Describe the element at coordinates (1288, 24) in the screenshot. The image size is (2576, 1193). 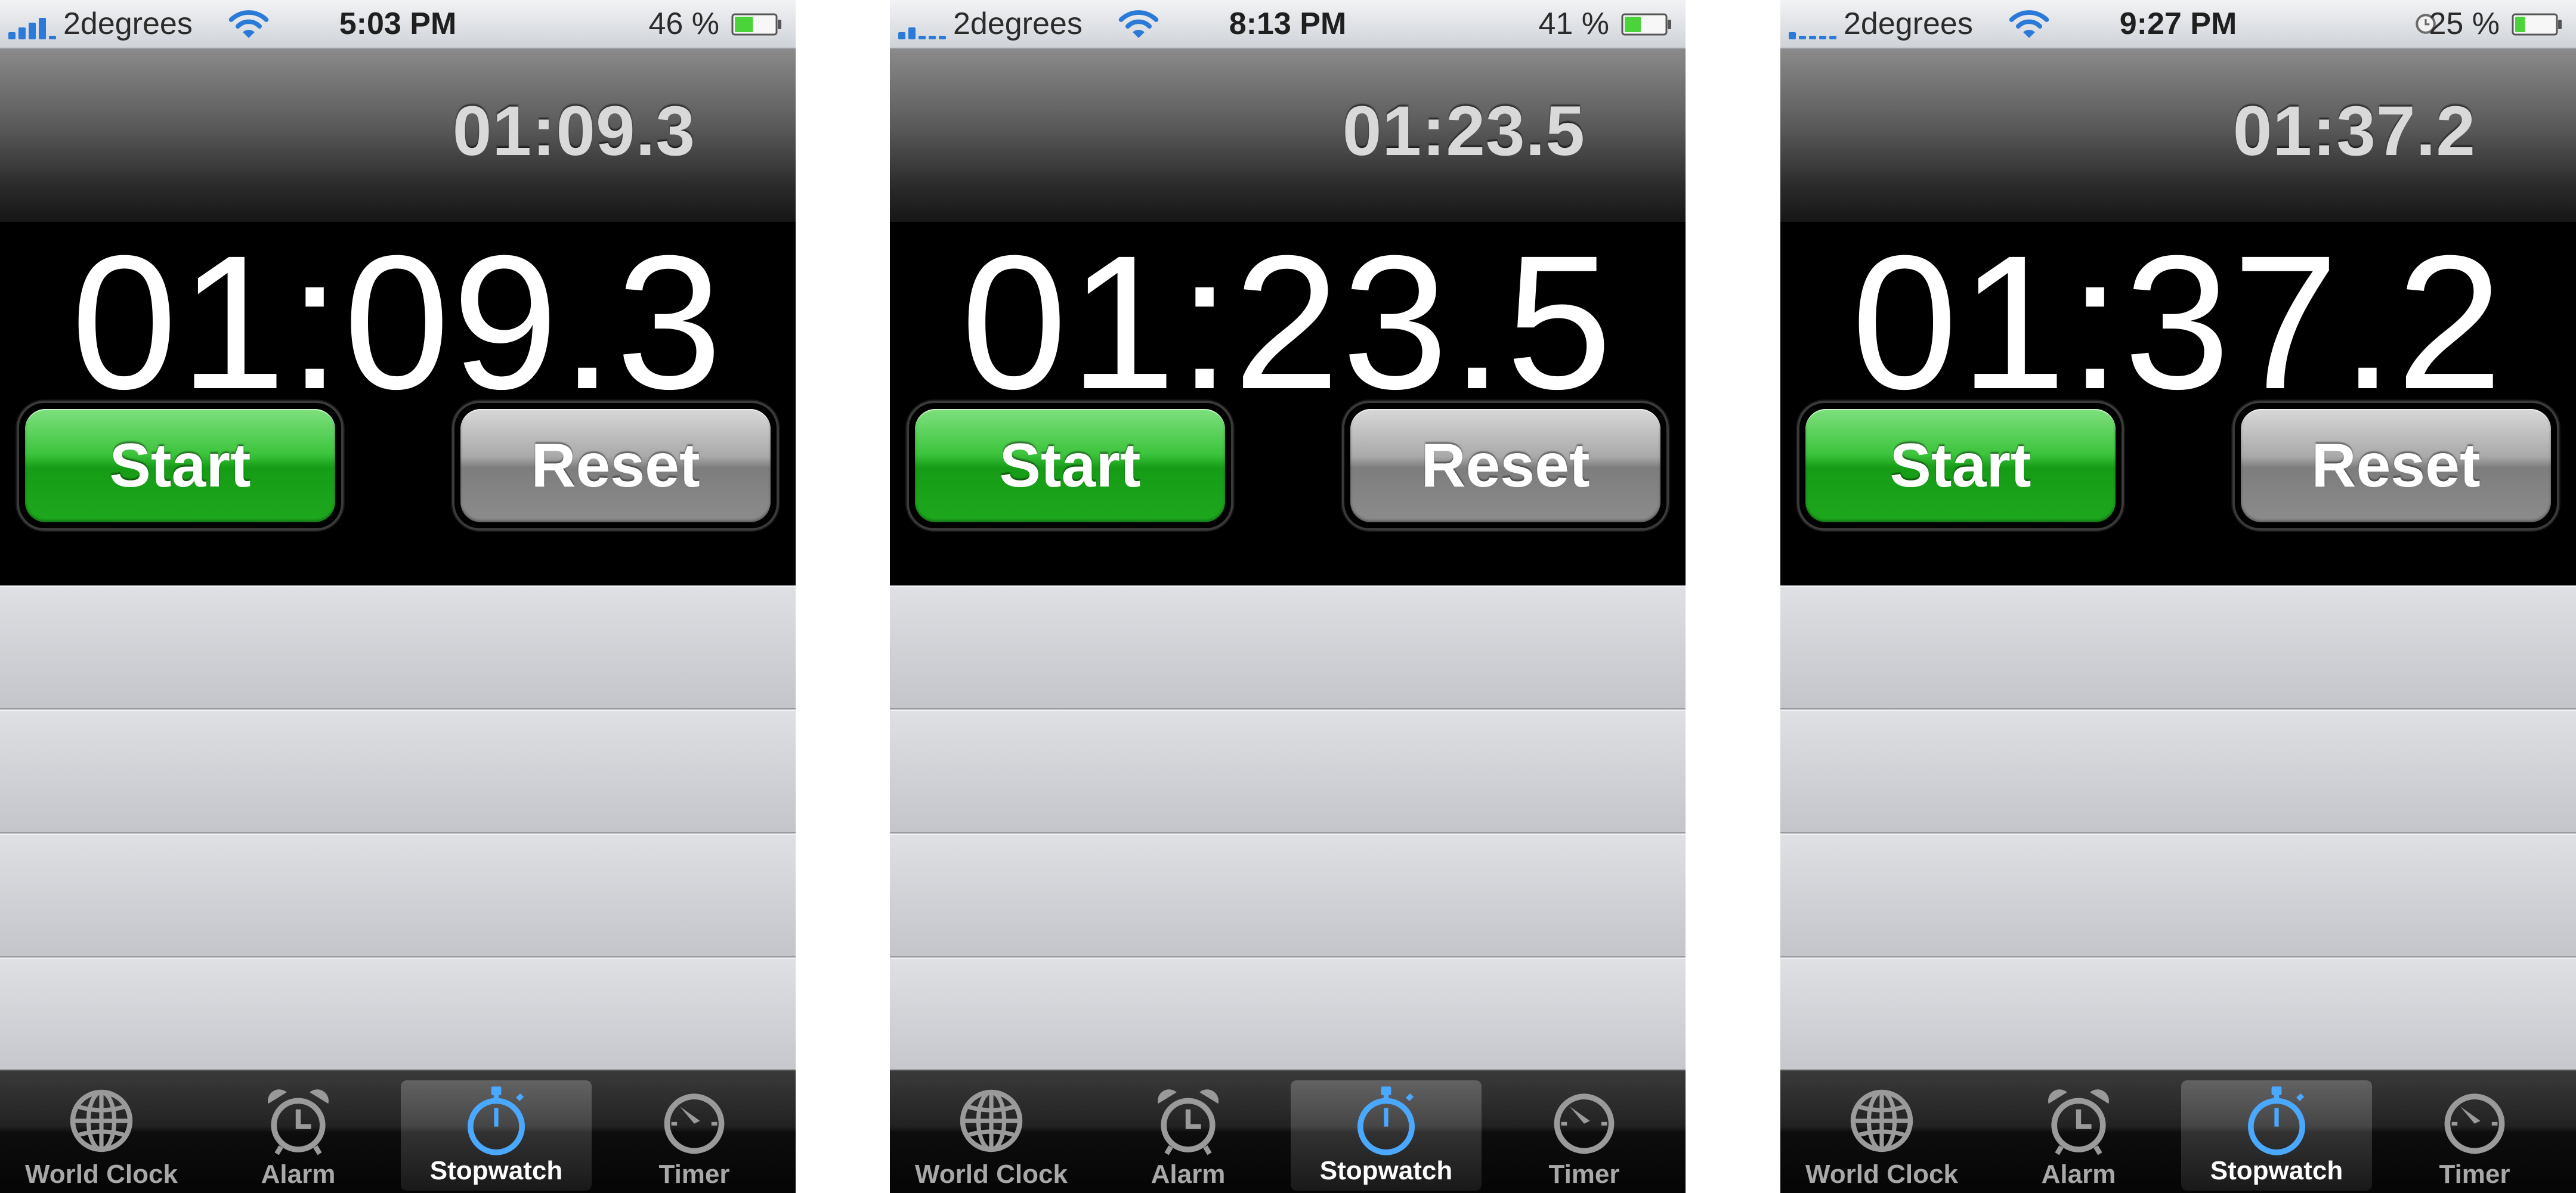
I see `status-bar: 2degrees 8:13 PM 41 %` at that location.